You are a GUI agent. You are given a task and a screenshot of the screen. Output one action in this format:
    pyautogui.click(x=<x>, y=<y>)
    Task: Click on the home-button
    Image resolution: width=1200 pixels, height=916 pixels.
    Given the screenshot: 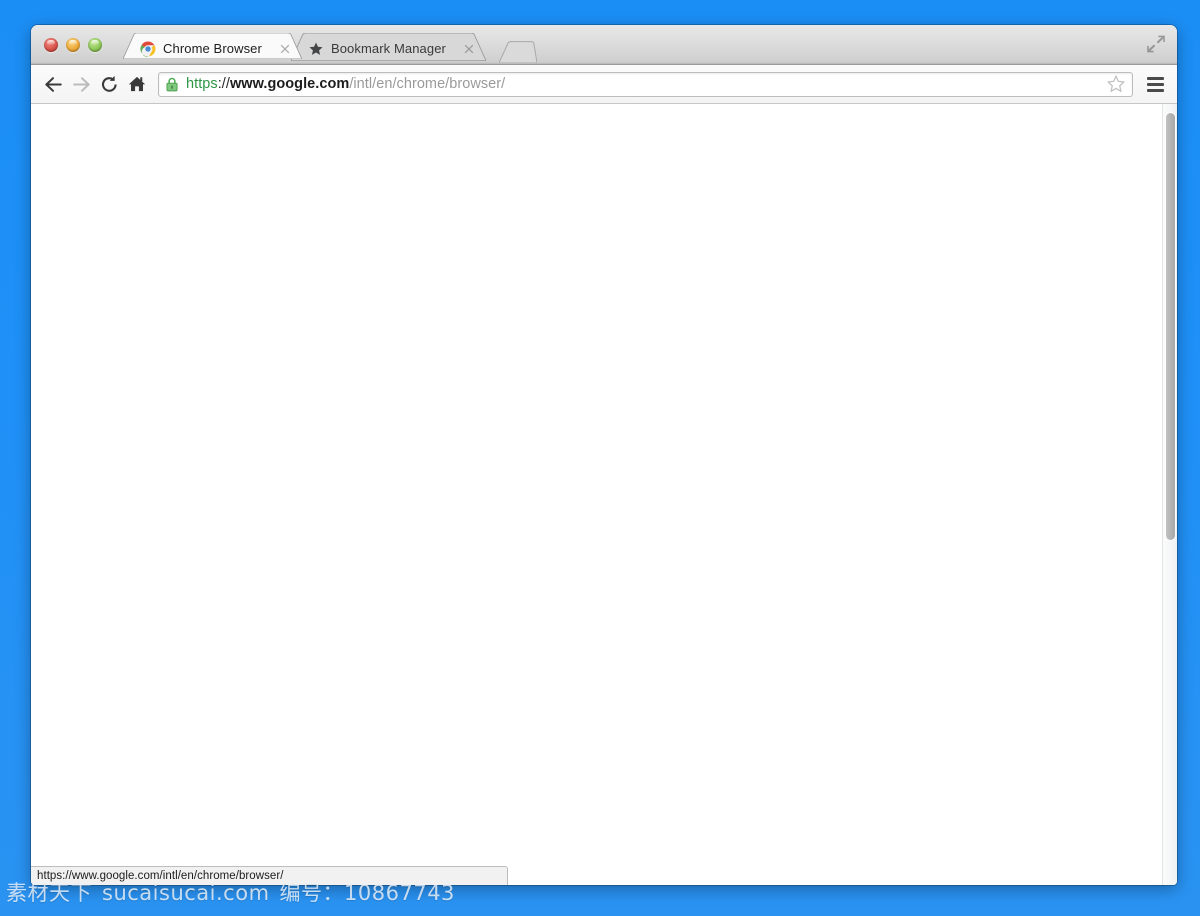 What is the action you would take?
    pyautogui.click(x=137, y=84)
    